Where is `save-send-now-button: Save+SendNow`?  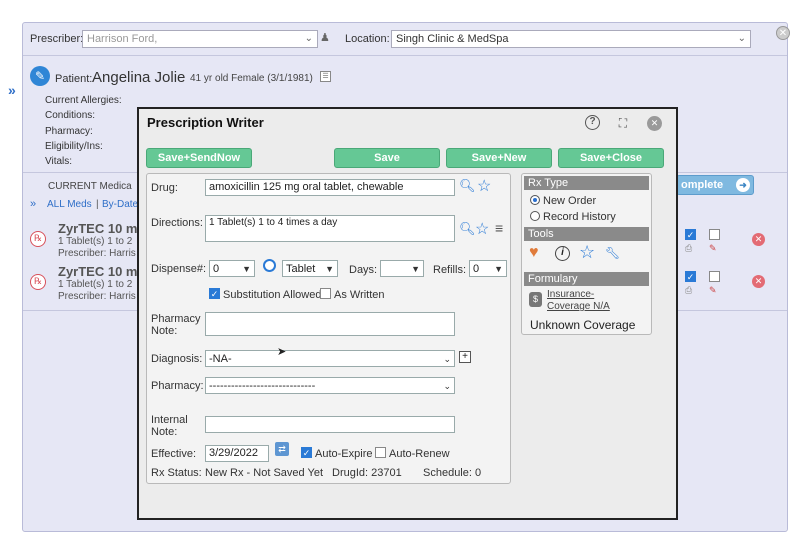 save-send-now-button: Save+SendNow is located at coordinates (199, 158).